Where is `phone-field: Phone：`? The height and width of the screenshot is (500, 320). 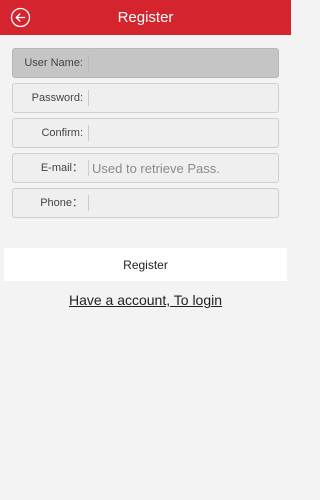 phone-field: Phone： is located at coordinates (145, 203).